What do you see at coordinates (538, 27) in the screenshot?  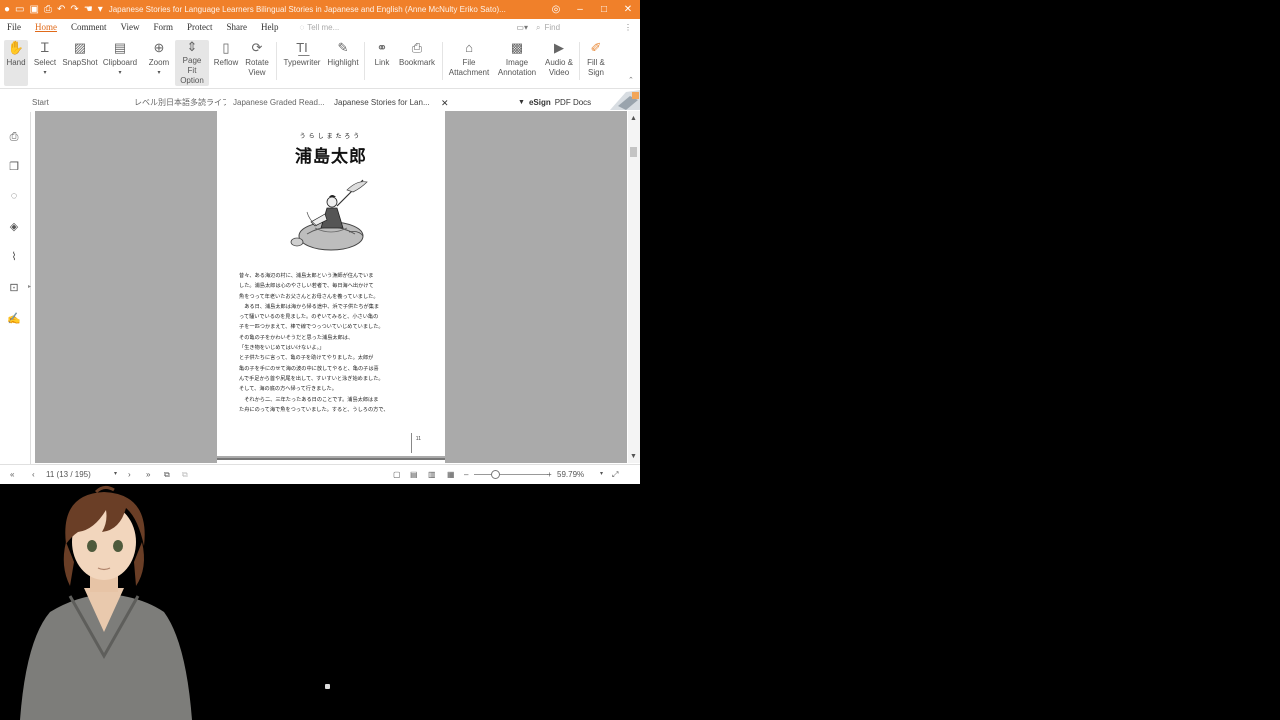 I see `search-icon: ⌕` at bounding box center [538, 27].